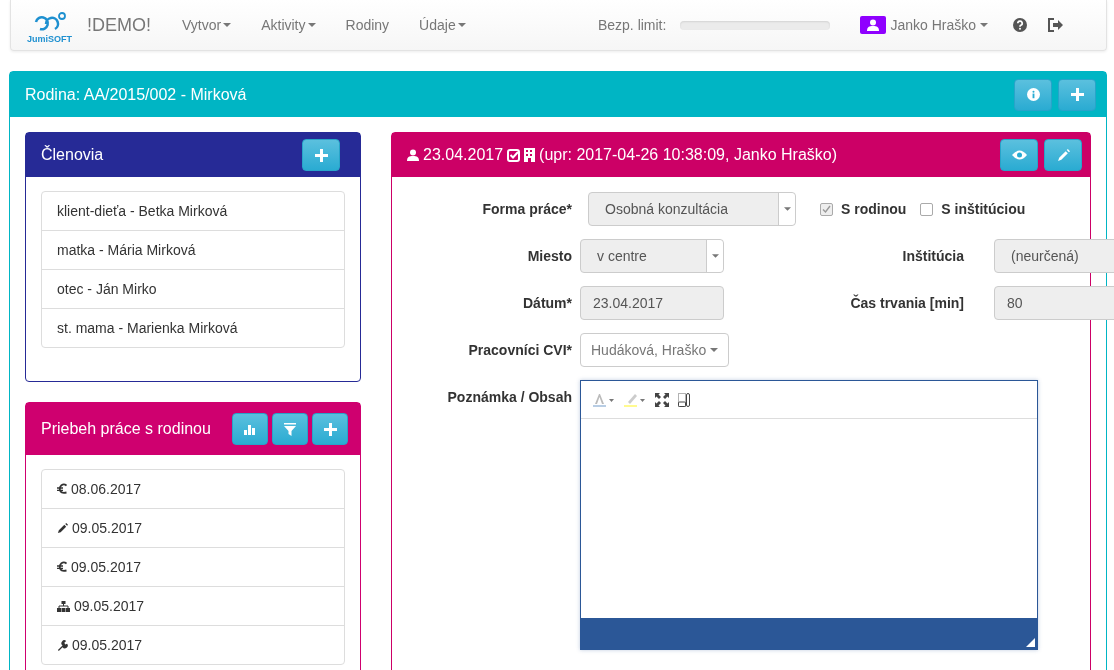 The image size is (1114, 670). I want to click on panel-title: Členovia, so click(73, 155).